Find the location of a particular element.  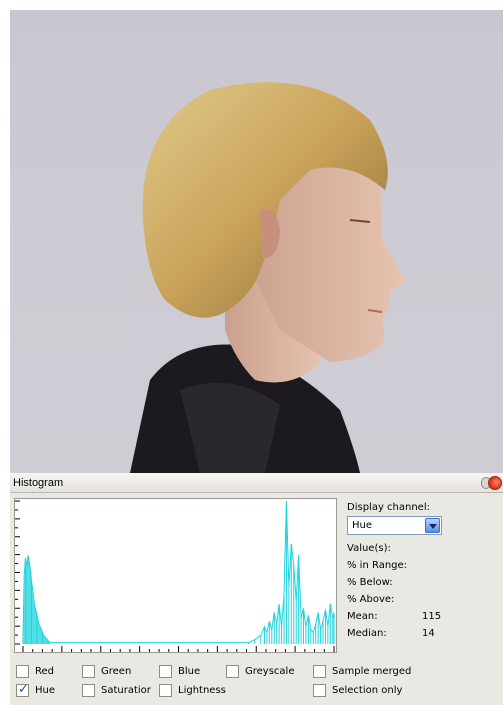

blue-checkbox-label: Blue is located at coordinates (189, 671).